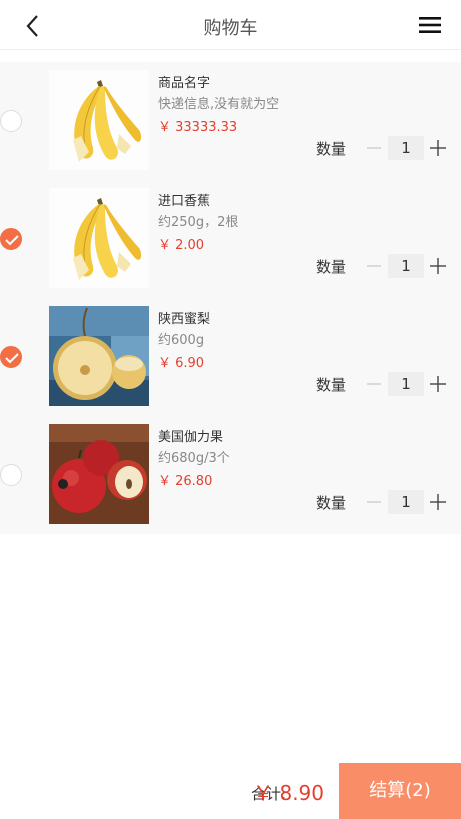  Describe the element at coordinates (181, 340) in the screenshot. I see `item-description: 约600g` at that location.